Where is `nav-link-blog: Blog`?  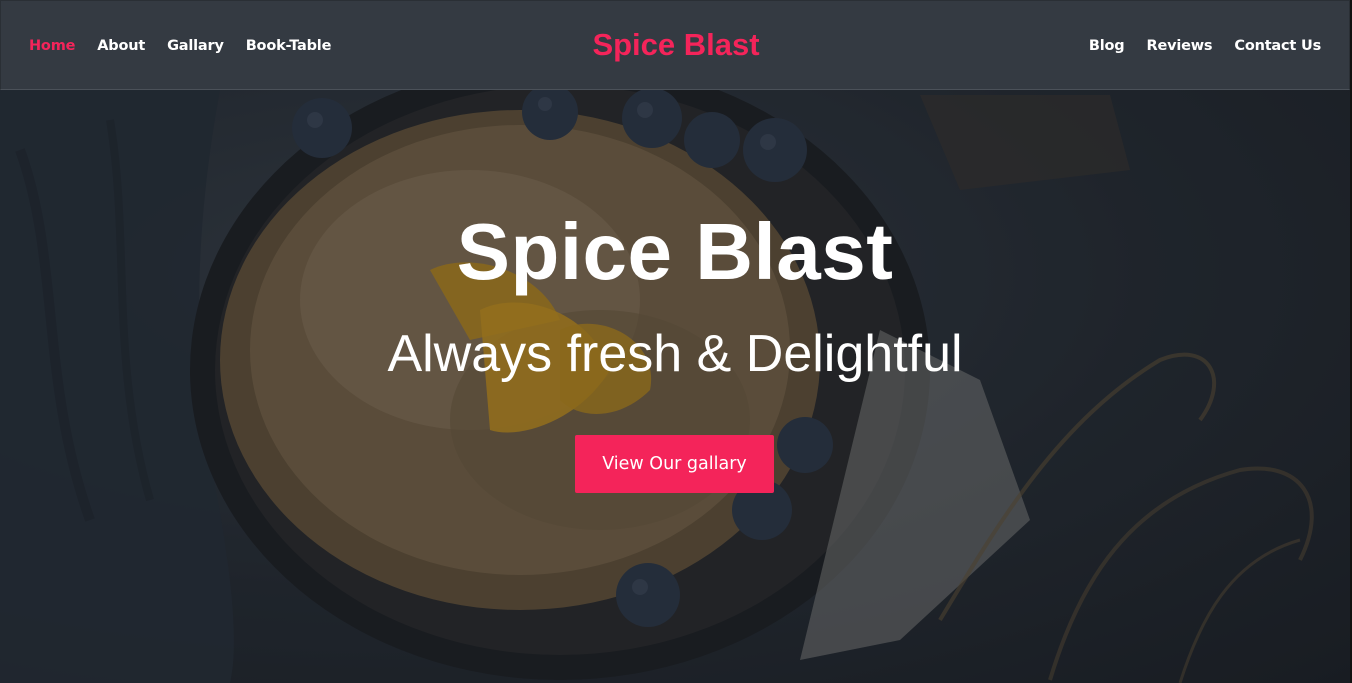
nav-link-blog: Blog is located at coordinates (1107, 46).